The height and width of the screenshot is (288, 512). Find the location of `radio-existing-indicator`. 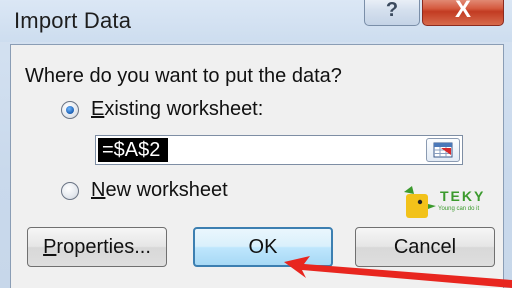

radio-existing-indicator is located at coordinates (70, 110).